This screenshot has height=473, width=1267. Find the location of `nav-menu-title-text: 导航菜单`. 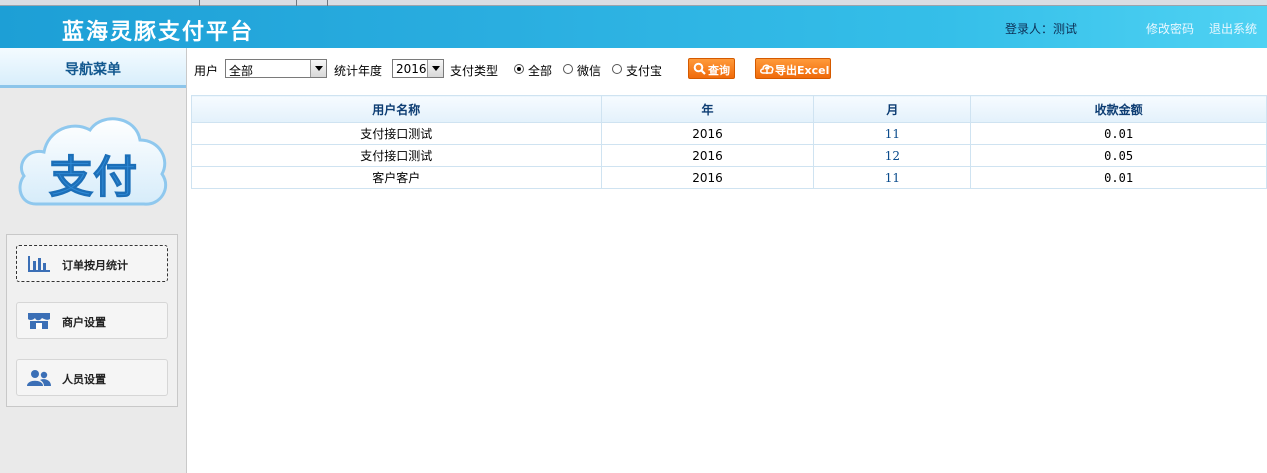

nav-menu-title-text: 导航菜单 is located at coordinates (93, 70).